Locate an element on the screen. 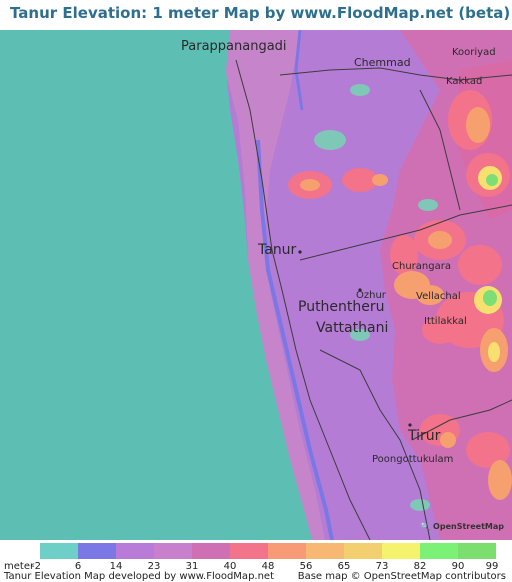  peak-spot is located at coordinates (494, 352).